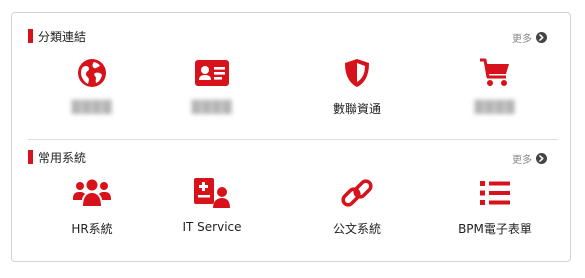  What do you see at coordinates (495, 193) in the screenshot?
I see `list-icon` at bounding box center [495, 193].